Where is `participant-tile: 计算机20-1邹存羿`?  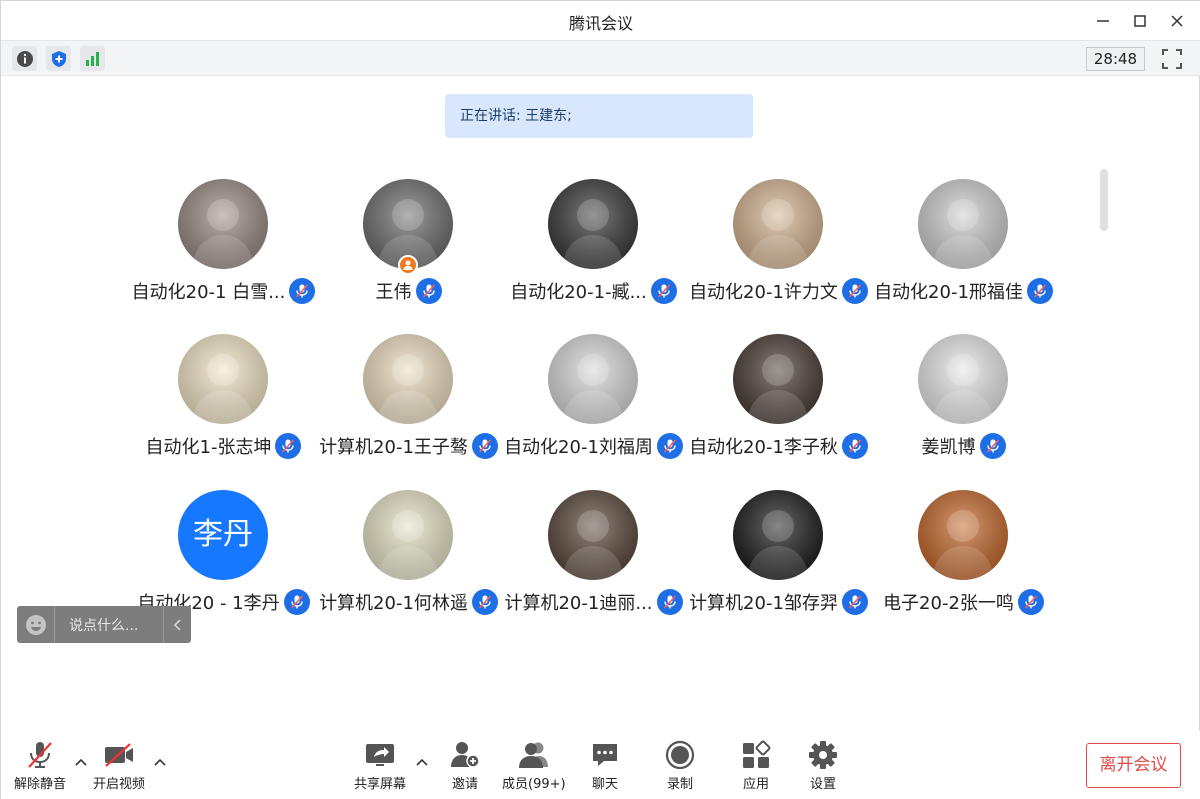 participant-tile: 计算机20-1邹存羿 is located at coordinates (778, 560).